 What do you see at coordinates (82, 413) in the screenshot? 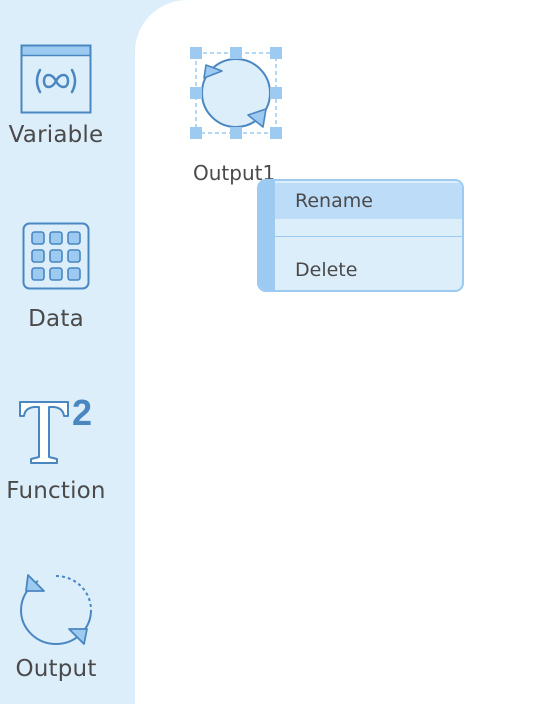
I see `svg-text: 2` at bounding box center [82, 413].